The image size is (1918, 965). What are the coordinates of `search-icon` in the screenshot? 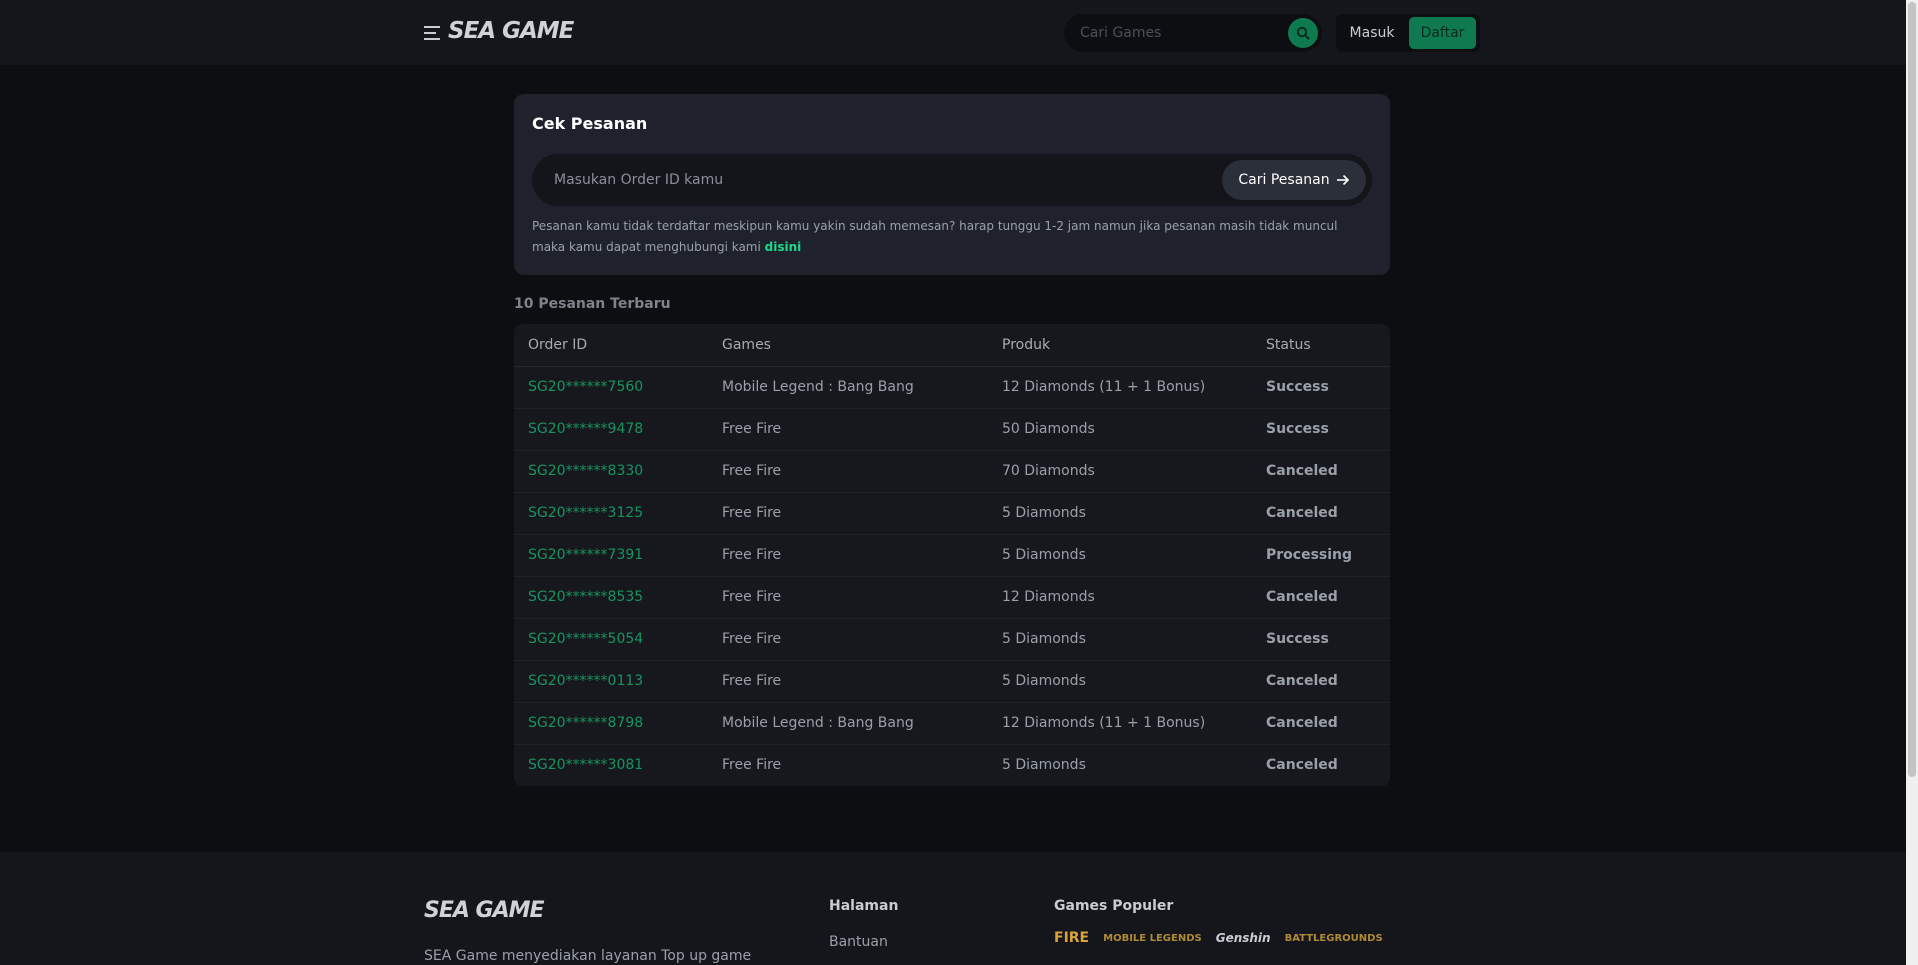 It's located at (1303, 33).